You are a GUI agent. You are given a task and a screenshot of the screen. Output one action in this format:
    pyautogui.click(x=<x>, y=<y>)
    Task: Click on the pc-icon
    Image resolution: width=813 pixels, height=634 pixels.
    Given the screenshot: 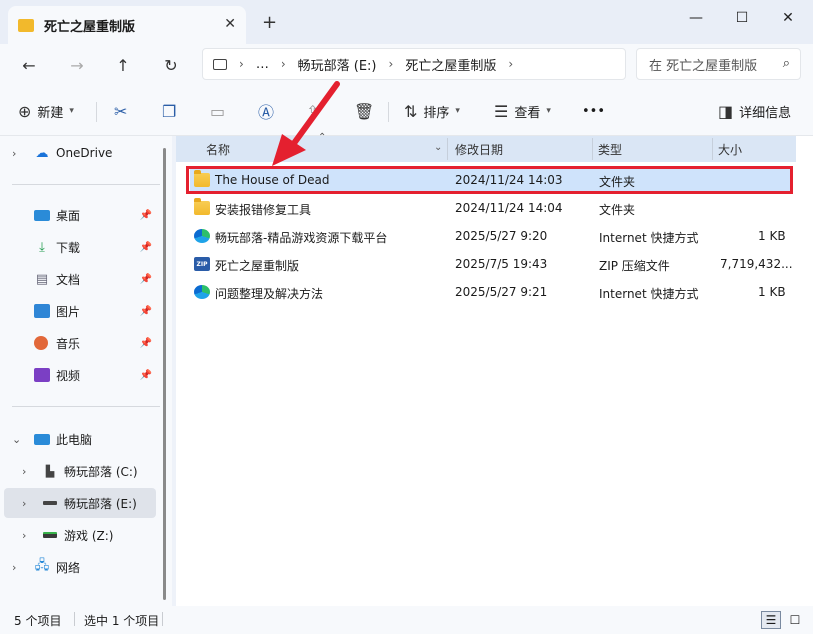 What is the action you would take?
    pyautogui.click(x=42, y=439)
    